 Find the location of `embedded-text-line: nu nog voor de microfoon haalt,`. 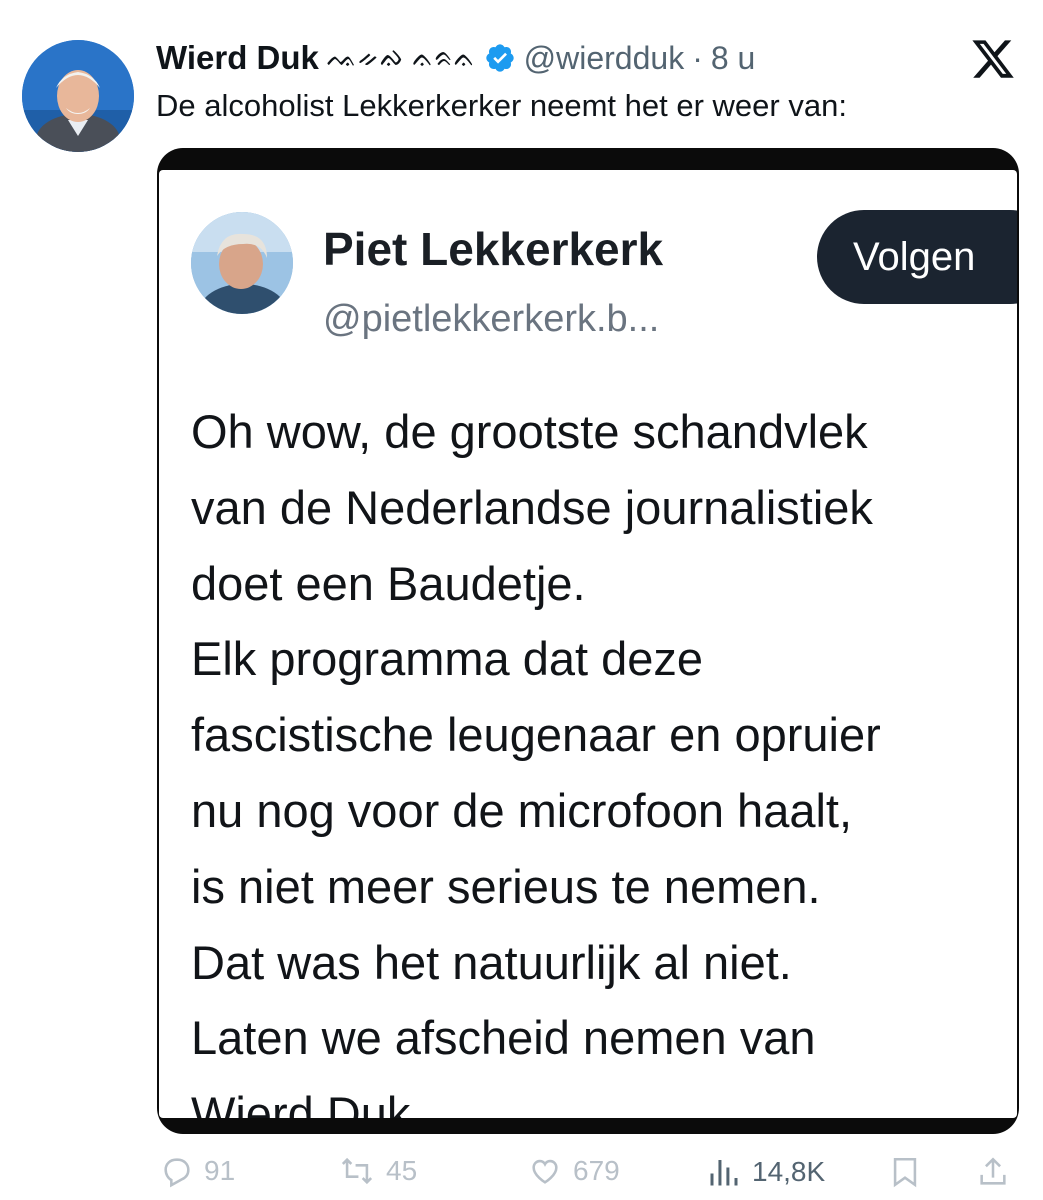

embedded-text-line: nu nog voor de microfoon haalt, is located at coordinates (522, 810).